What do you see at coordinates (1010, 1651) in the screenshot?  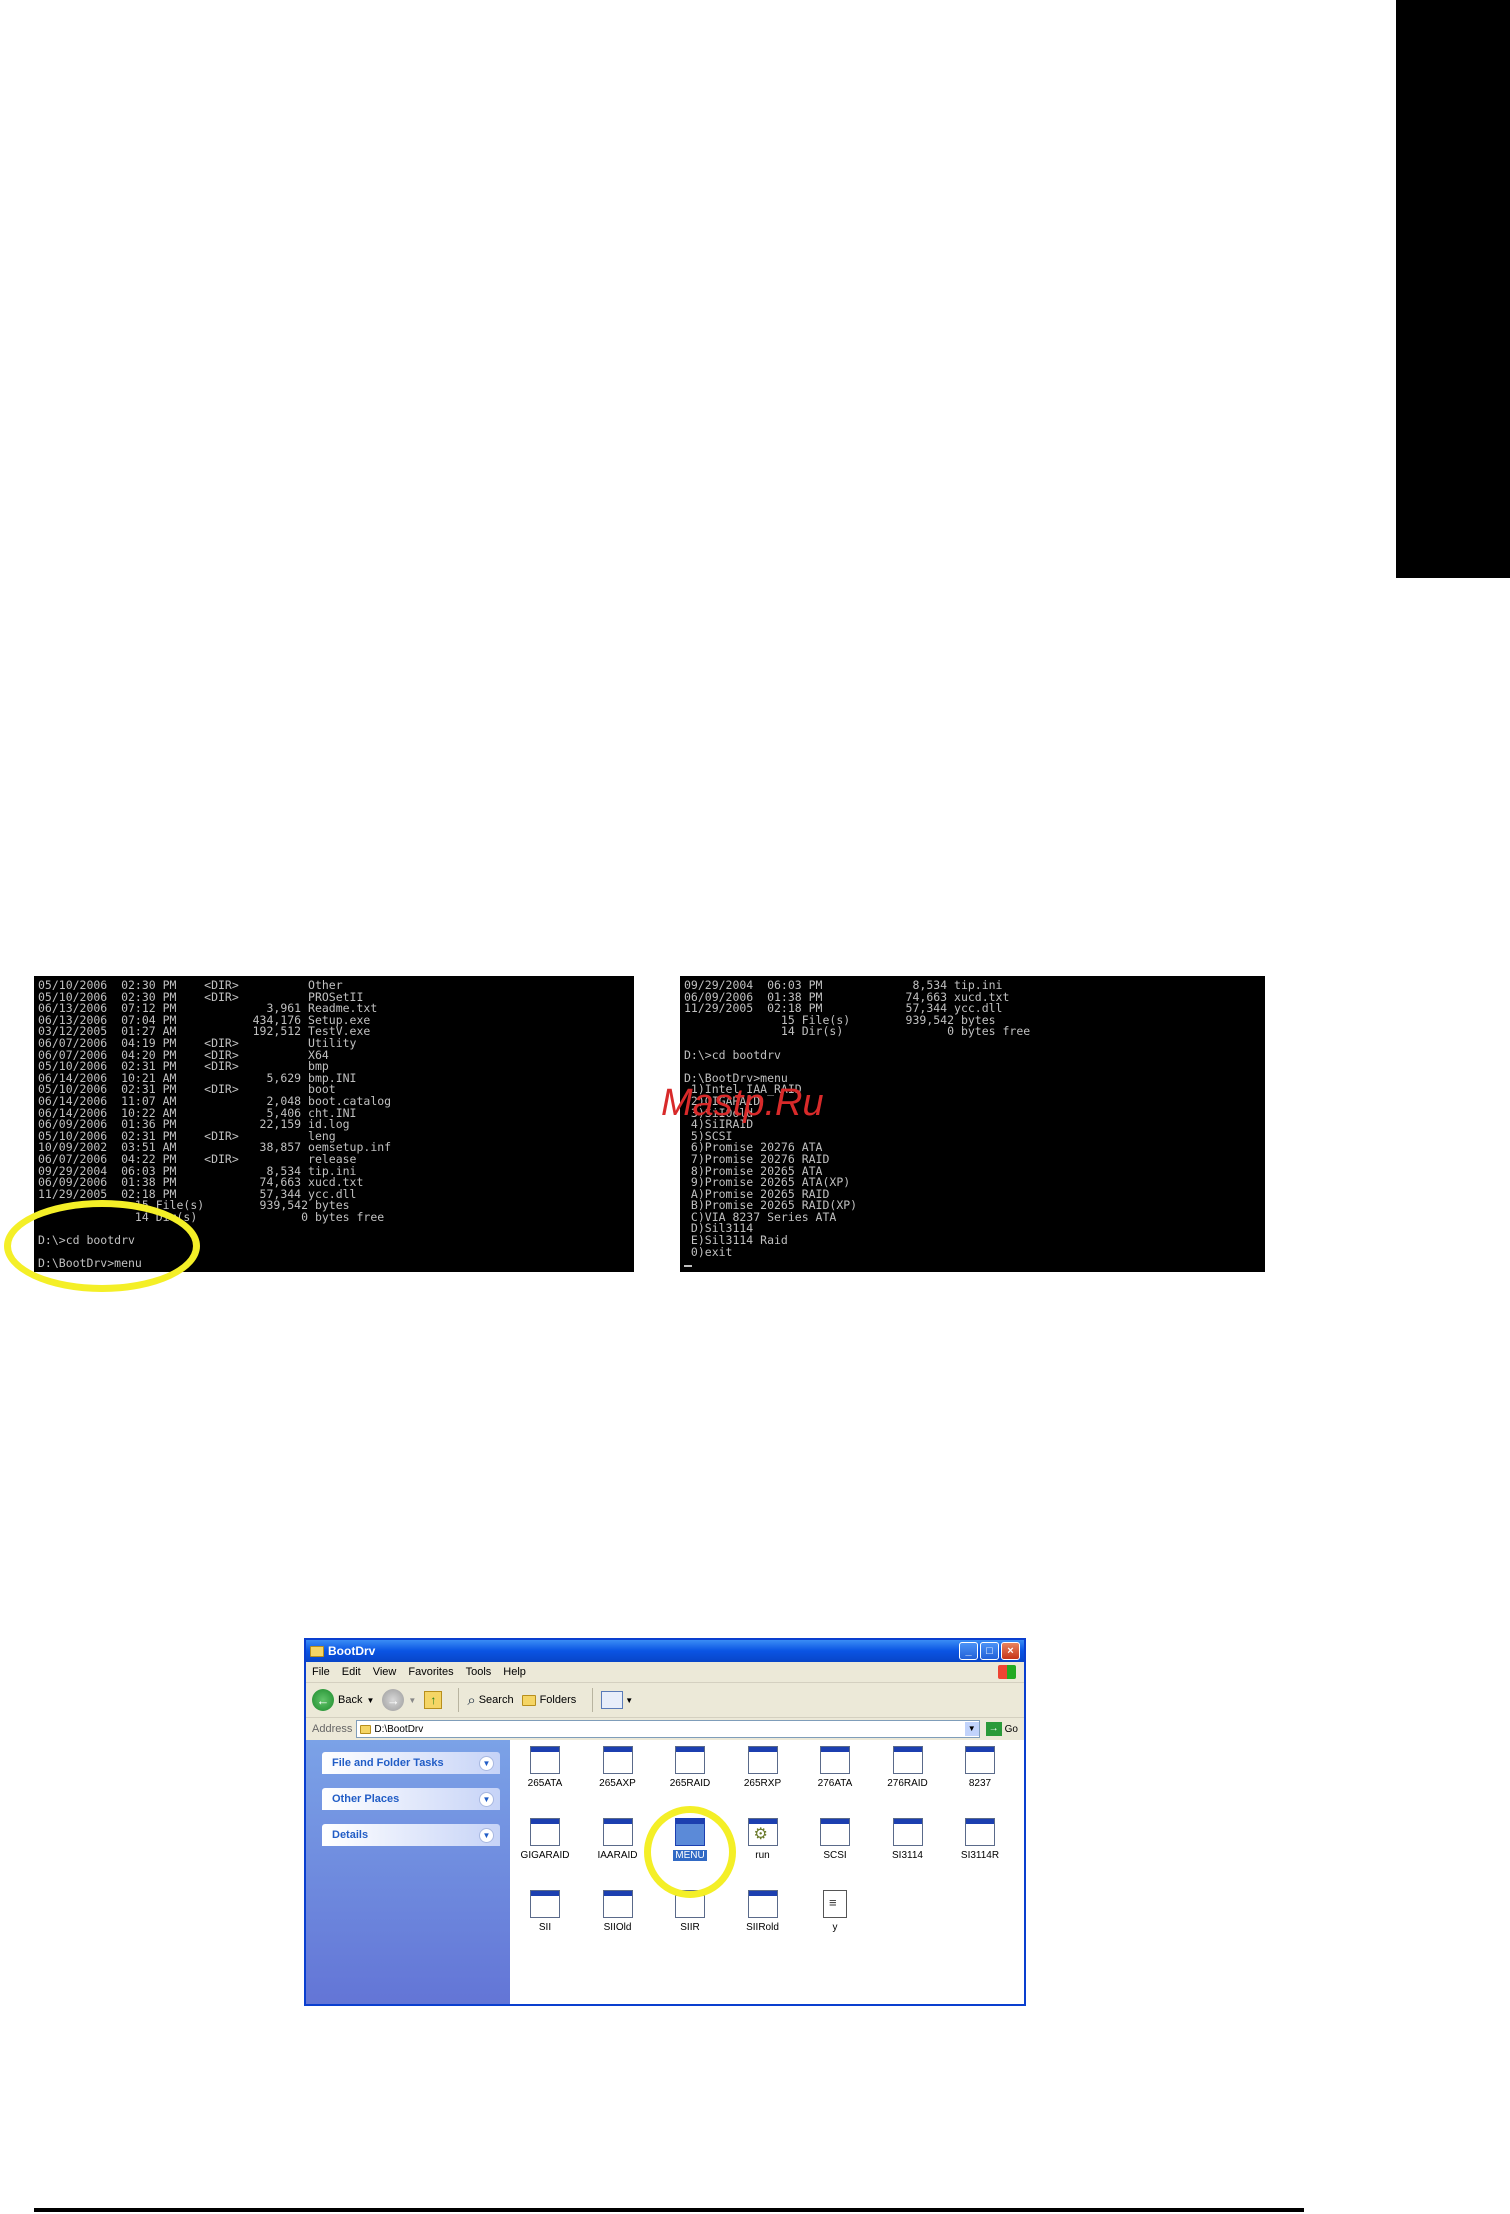 I see `close-button: ×` at bounding box center [1010, 1651].